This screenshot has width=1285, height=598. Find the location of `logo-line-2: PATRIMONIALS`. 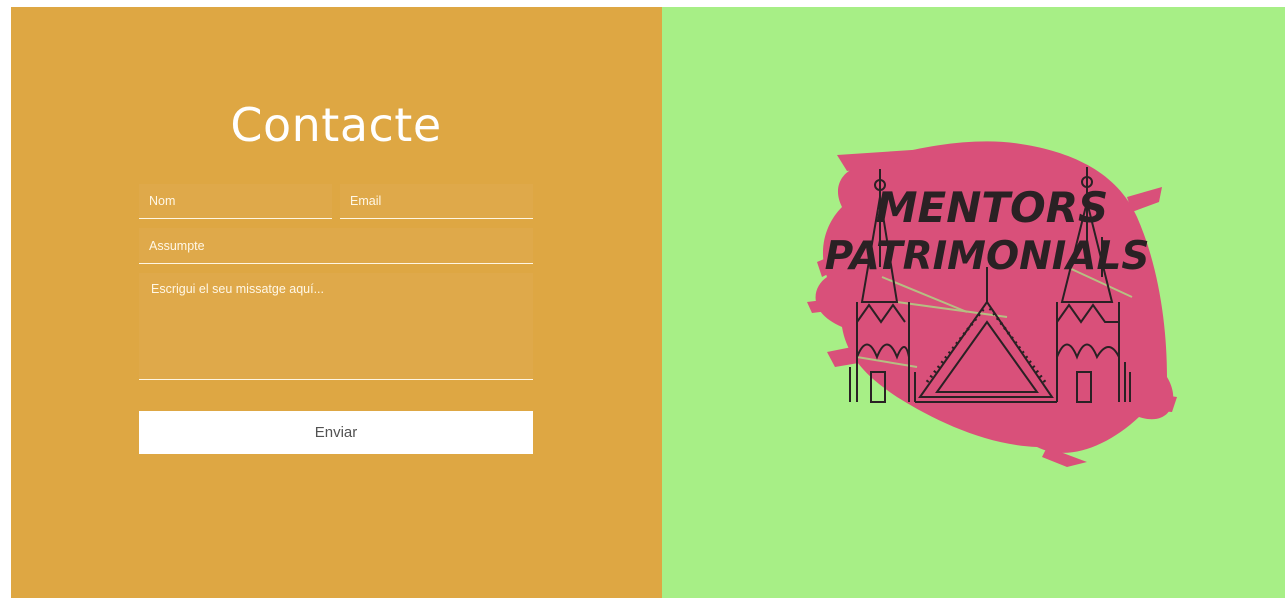

logo-line-2: PATRIMONIALS is located at coordinates (987, 256).